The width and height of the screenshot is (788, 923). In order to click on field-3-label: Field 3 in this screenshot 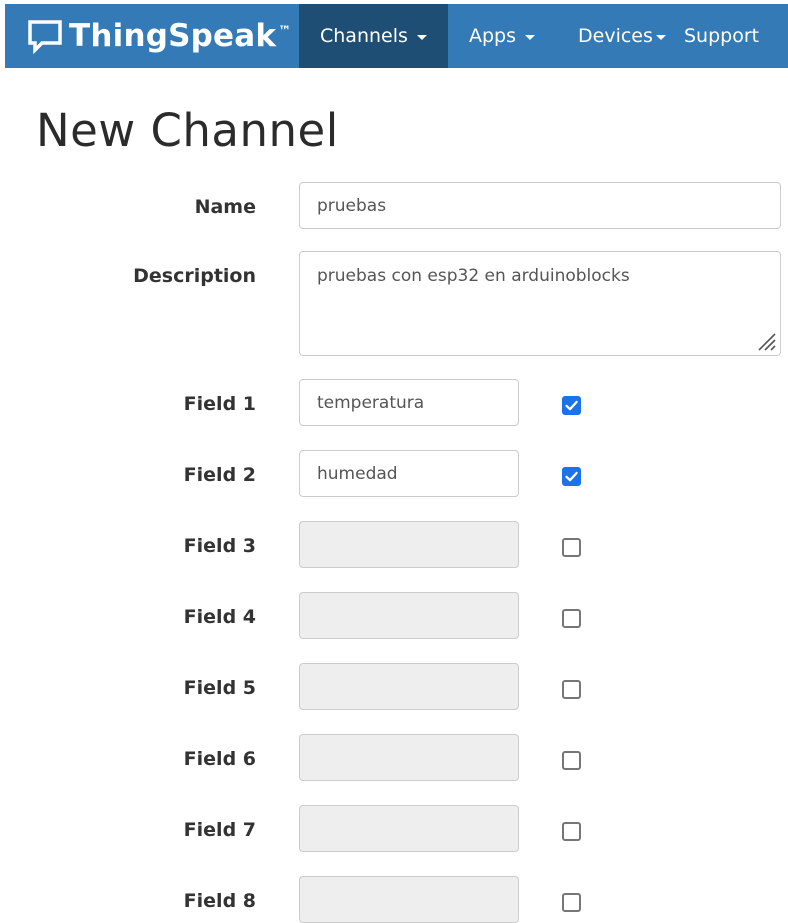, I will do `click(219, 546)`.